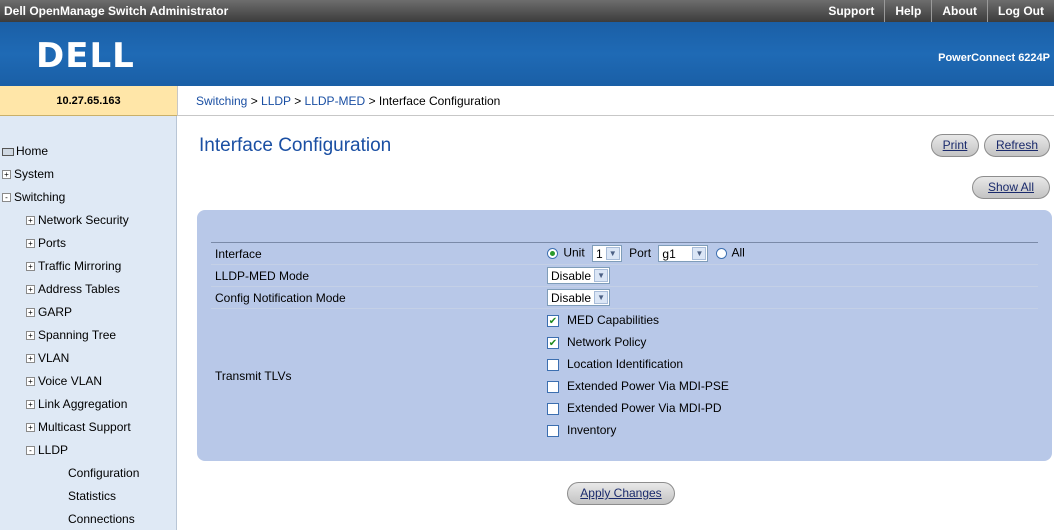 The width and height of the screenshot is (1054, 530). What do you see at coordinates (738, 252) in the screenshot?
I see `all-label: All` at bounding box center [738, 252].